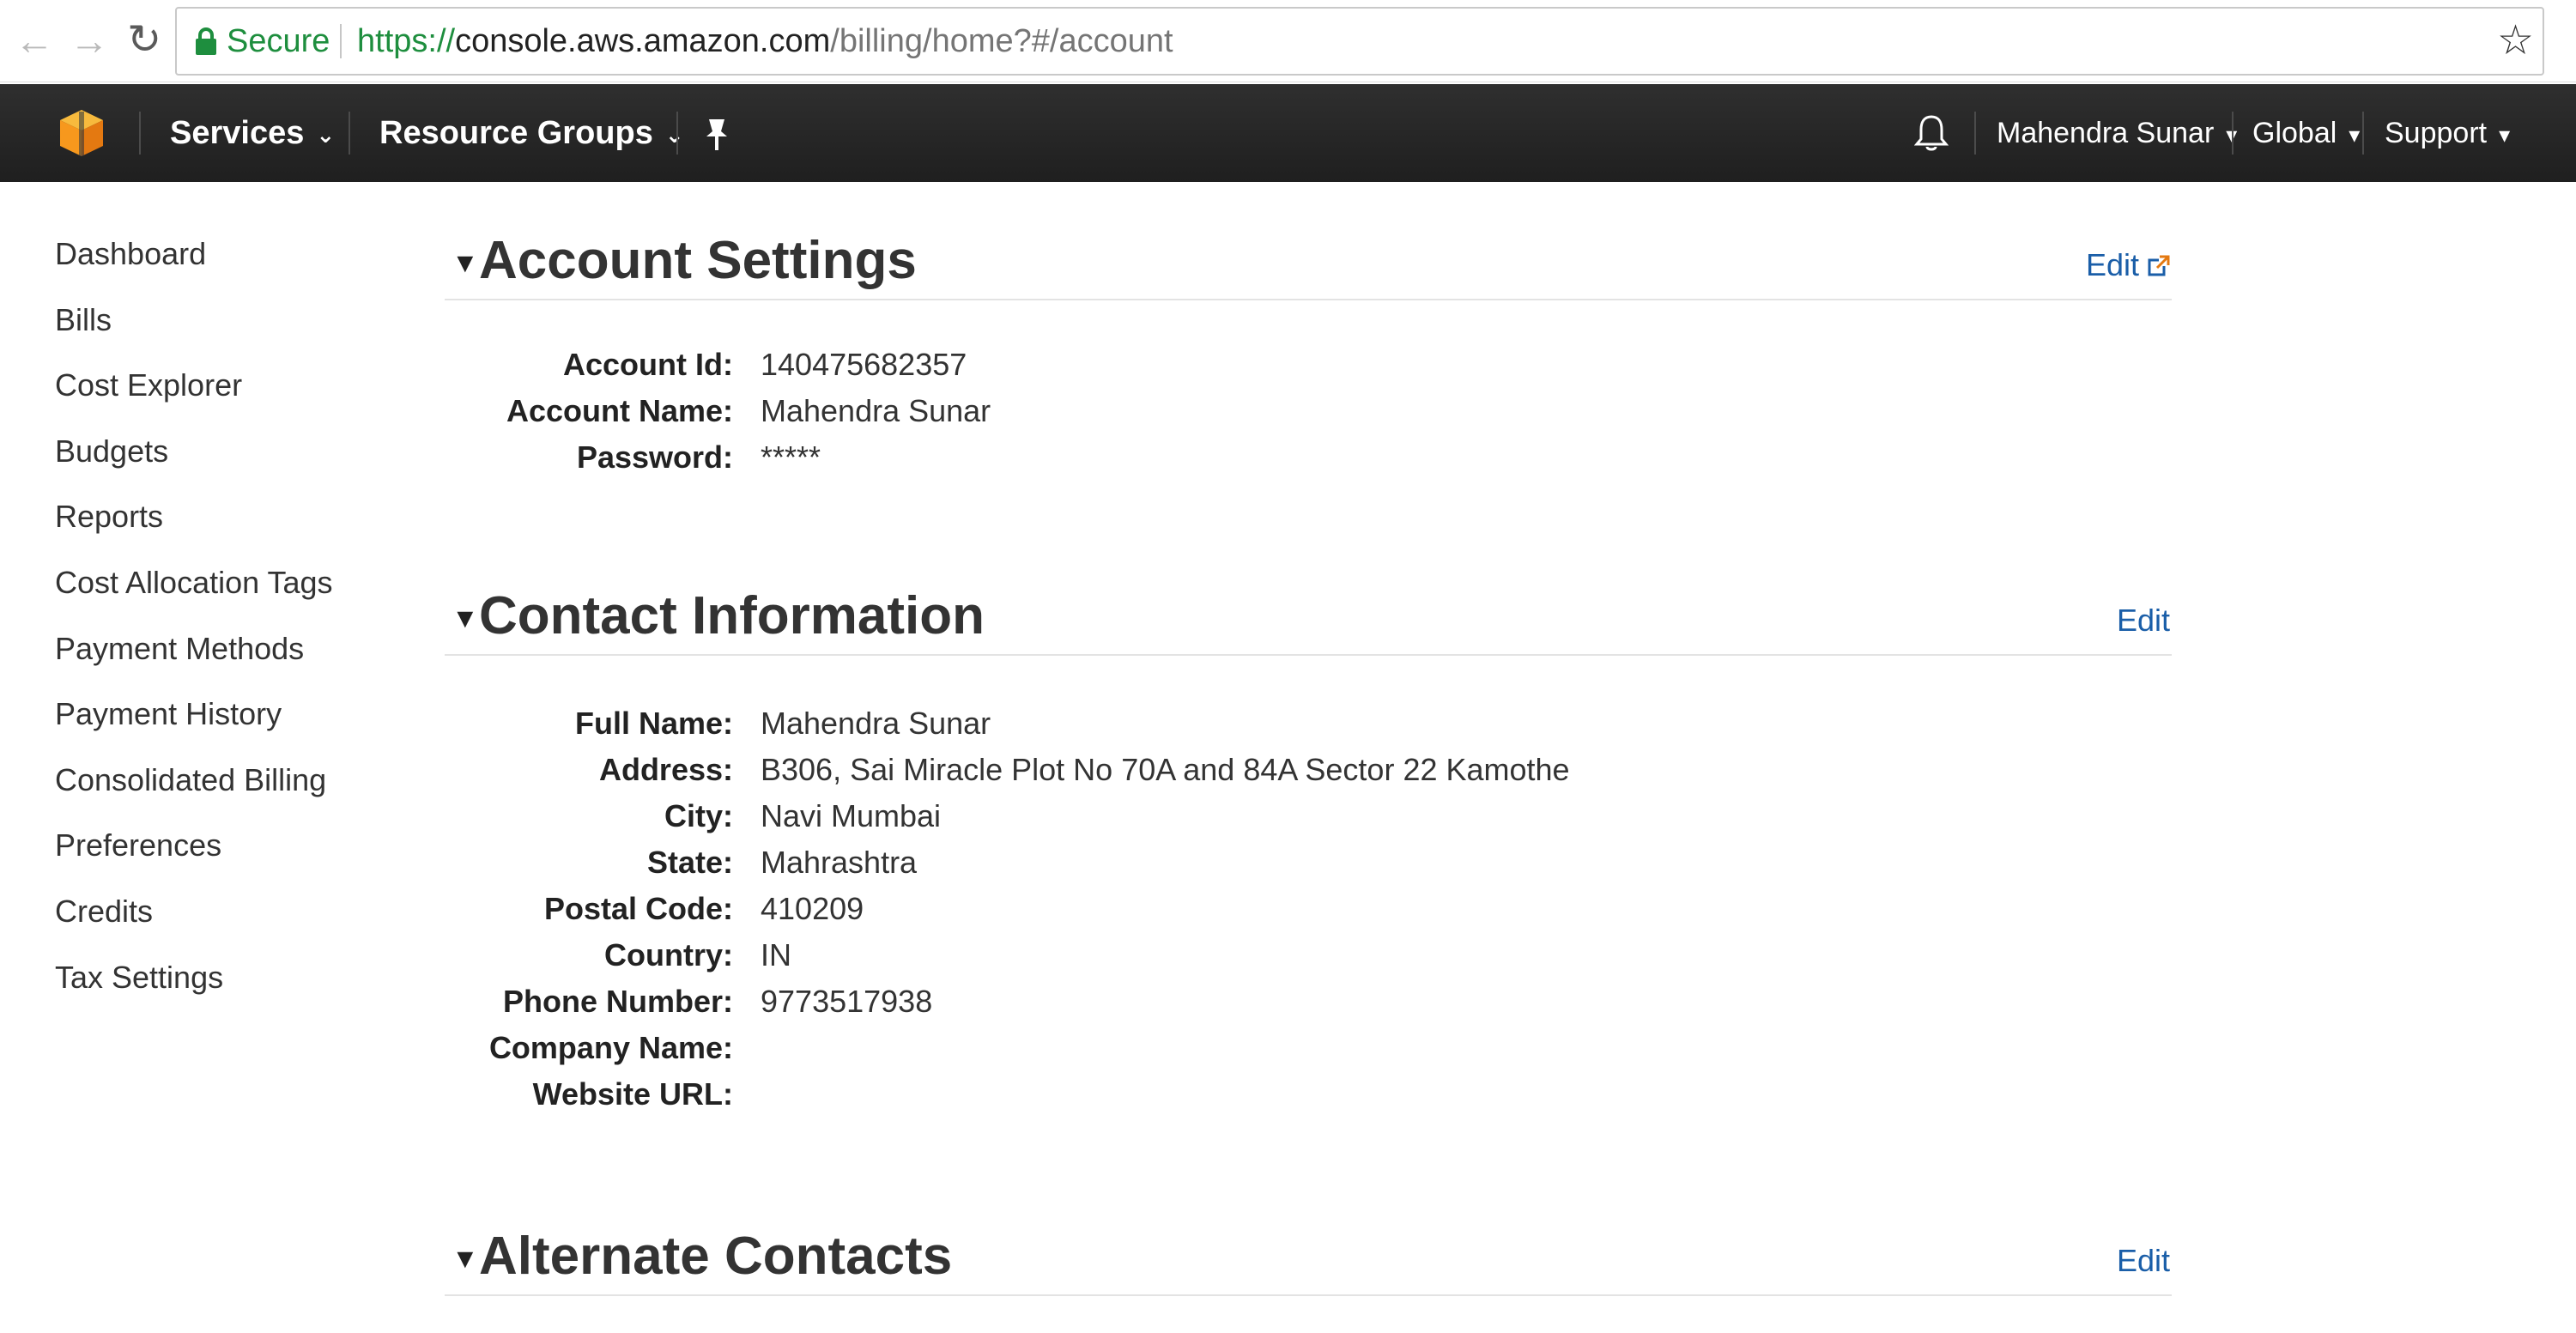 The height and width of the screenshot is (1333, 2576). What do you see at coordinates (1001, 41) in the screenshot?
I see `url-path: /billing/home?#/account` at bounding box center [1001, 41].